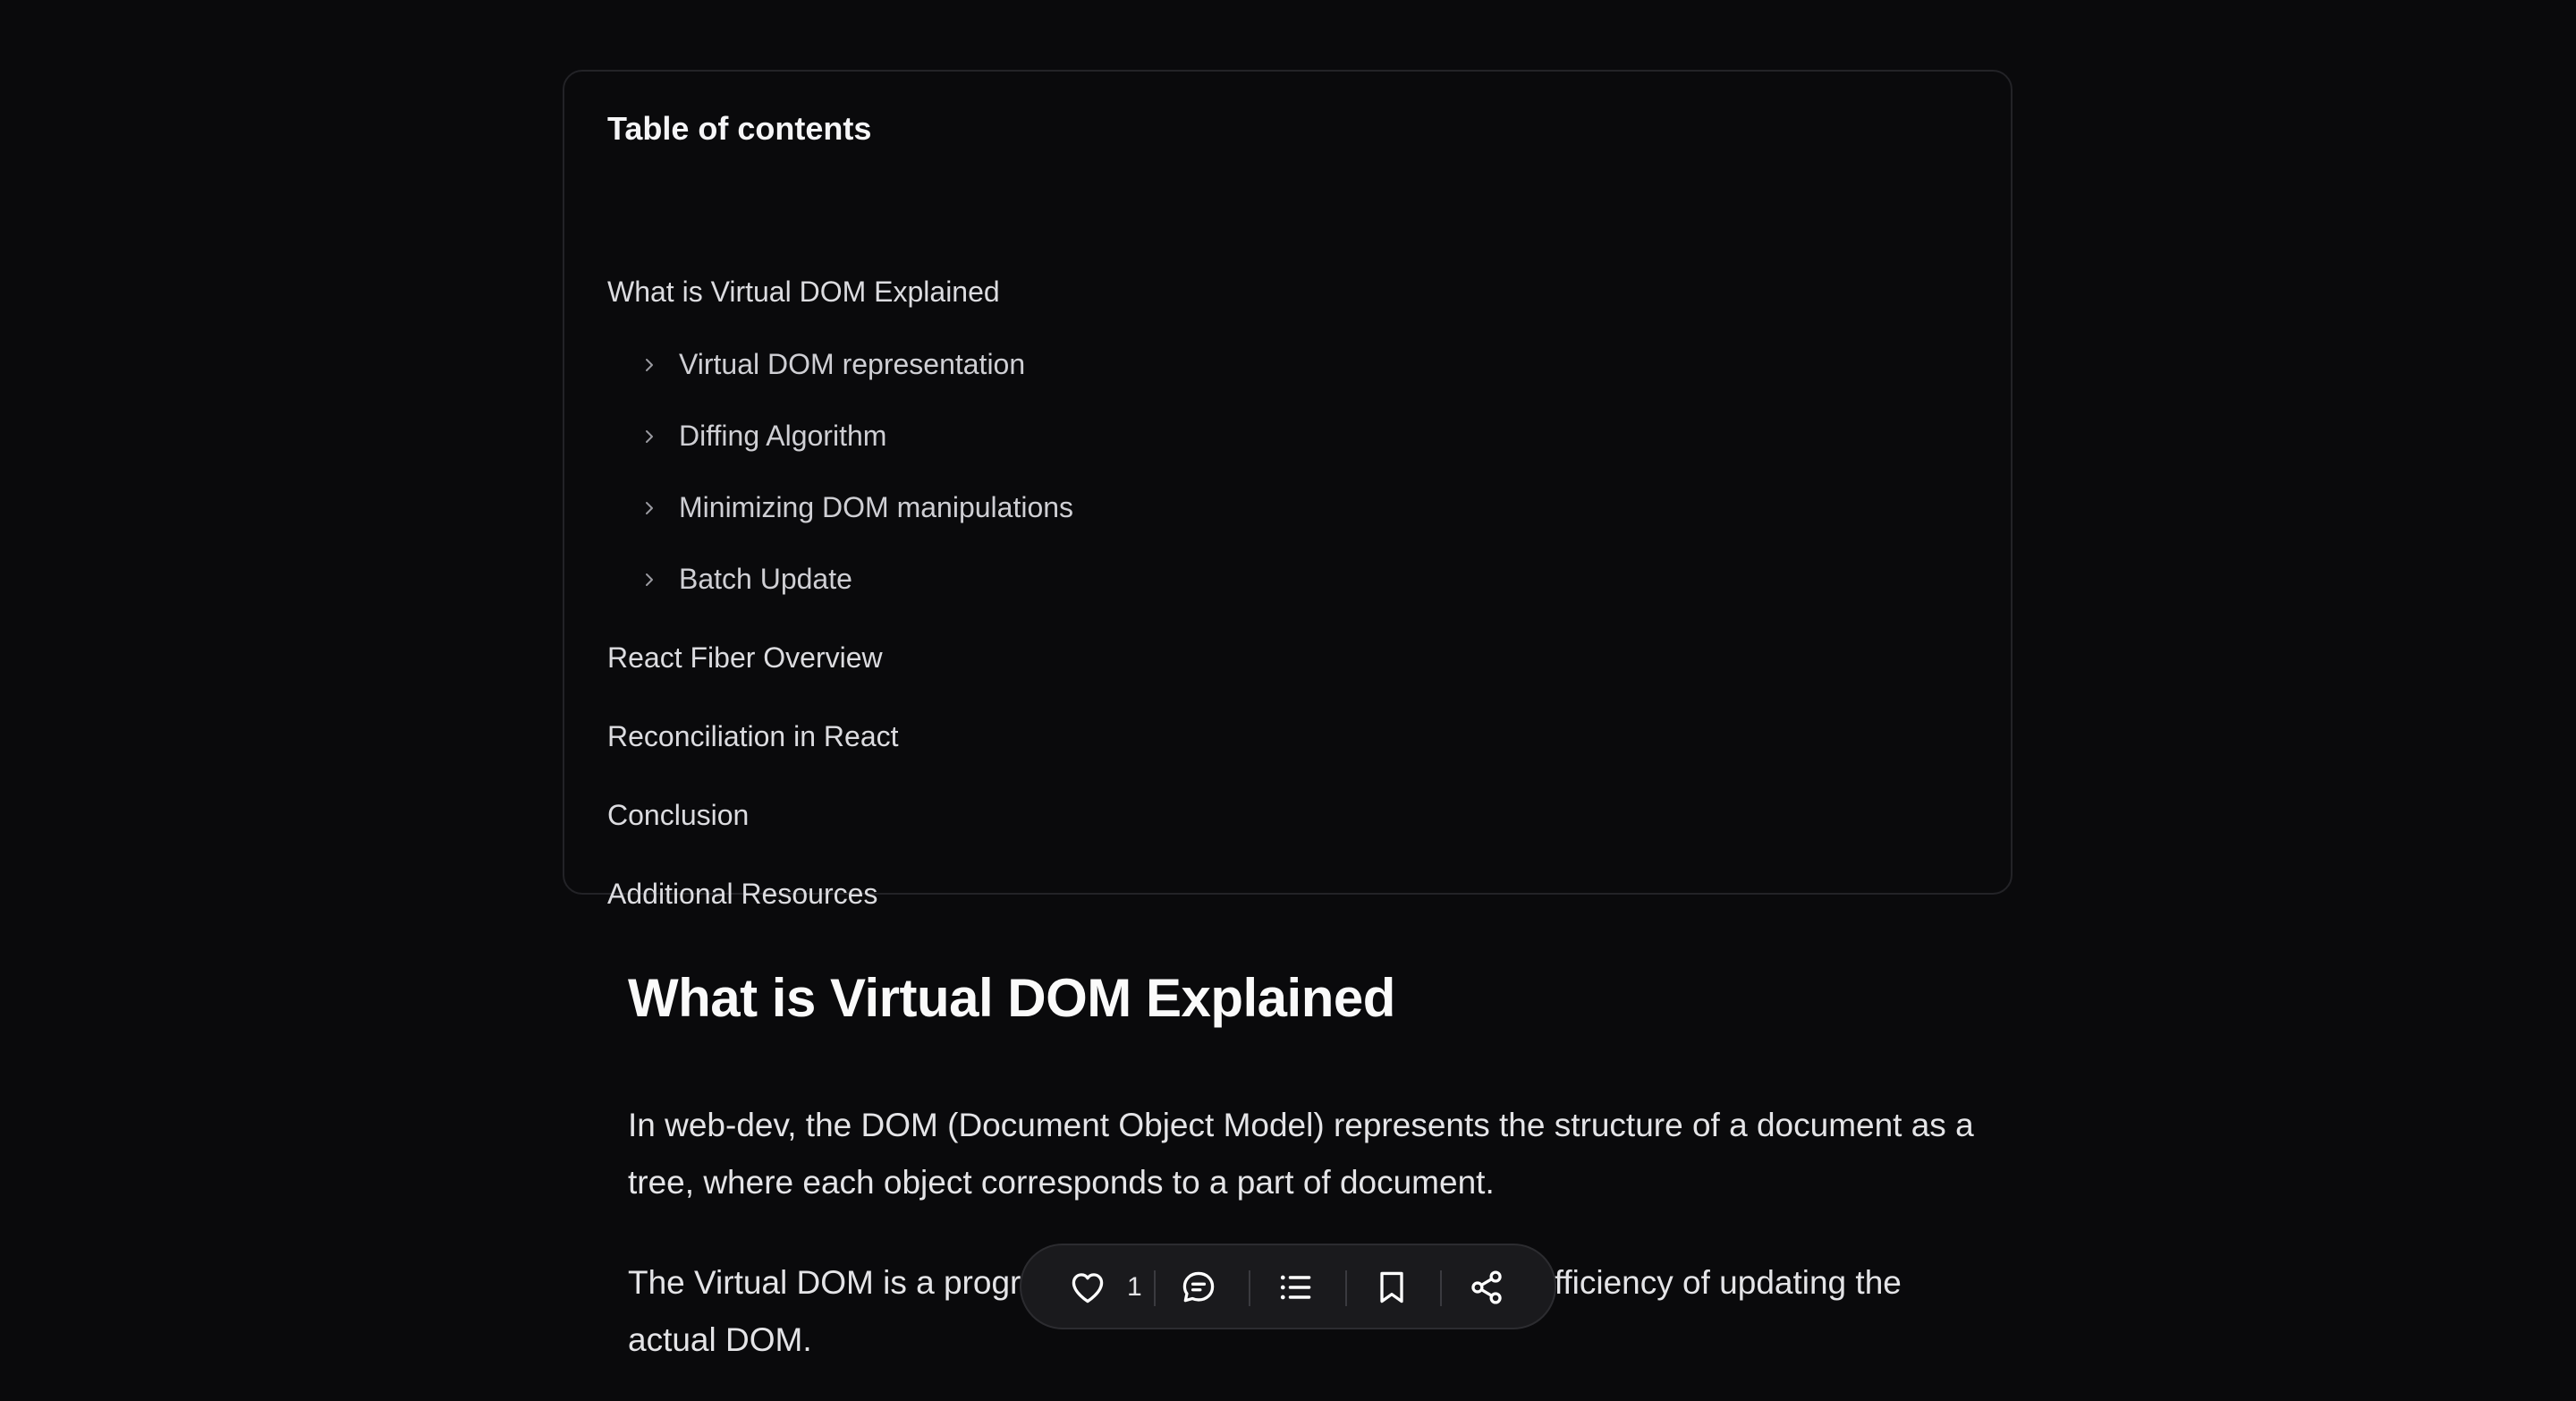  I want to click on toc-link-conclusion: Conclusion, so click(678, 815).